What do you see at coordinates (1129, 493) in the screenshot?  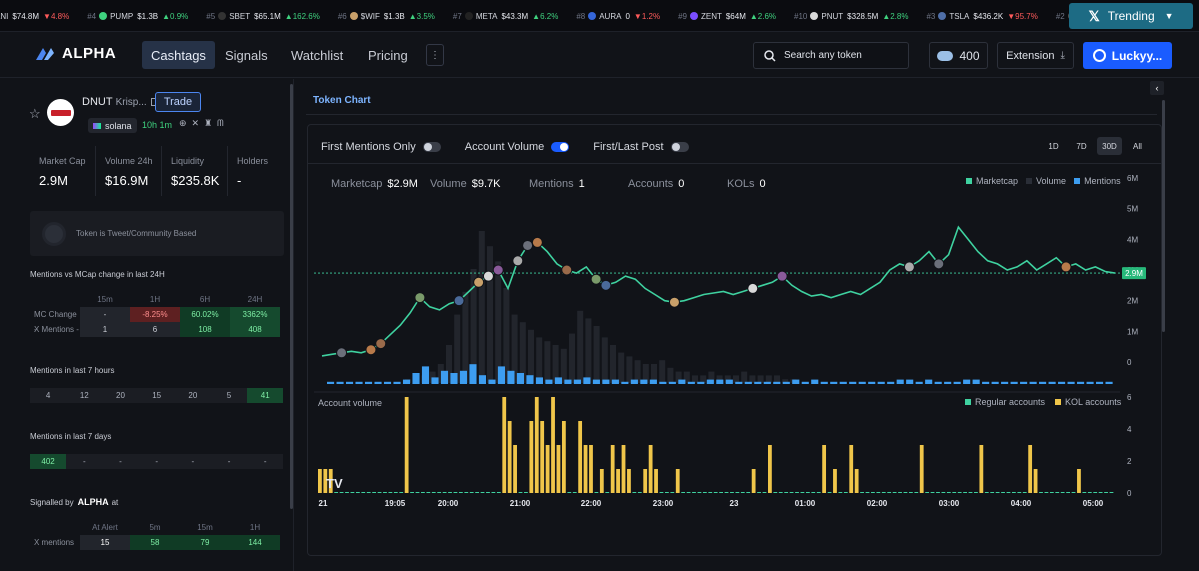 I see `account-y-tick-label: 0` at bounding box center [1129, 493].